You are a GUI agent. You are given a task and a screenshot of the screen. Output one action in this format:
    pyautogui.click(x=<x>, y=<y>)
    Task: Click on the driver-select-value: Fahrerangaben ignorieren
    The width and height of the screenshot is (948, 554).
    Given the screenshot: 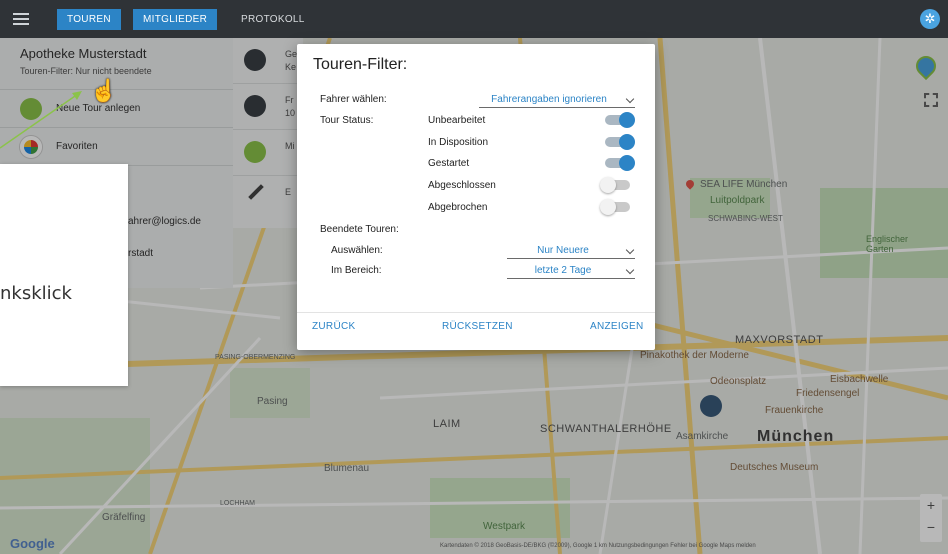 What is the action you would take?
    pyautogui.click(x=549, y=99)
    